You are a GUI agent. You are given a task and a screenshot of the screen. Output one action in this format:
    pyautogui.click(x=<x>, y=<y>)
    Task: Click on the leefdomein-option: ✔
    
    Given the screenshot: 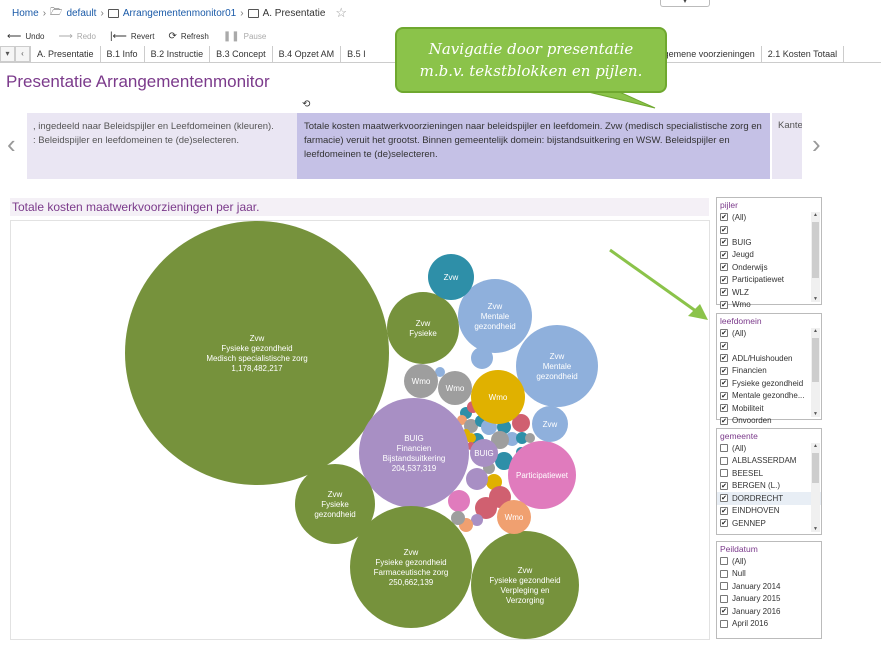 What is the action you would take?
    pyautogui.click(x=769, y=346)
    